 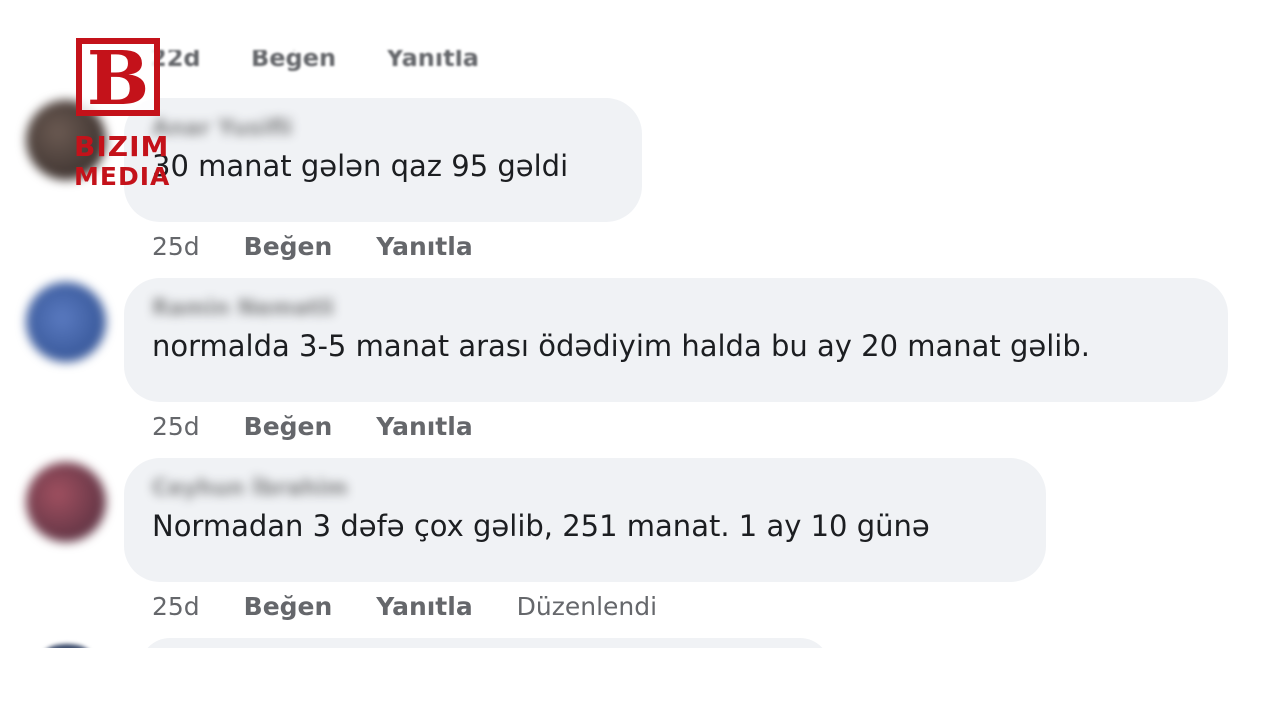 I want to click on comment-bubble: Anar Yusifli 30 manat gələn qaz 95 gəldi, so click(x=383, y=160).